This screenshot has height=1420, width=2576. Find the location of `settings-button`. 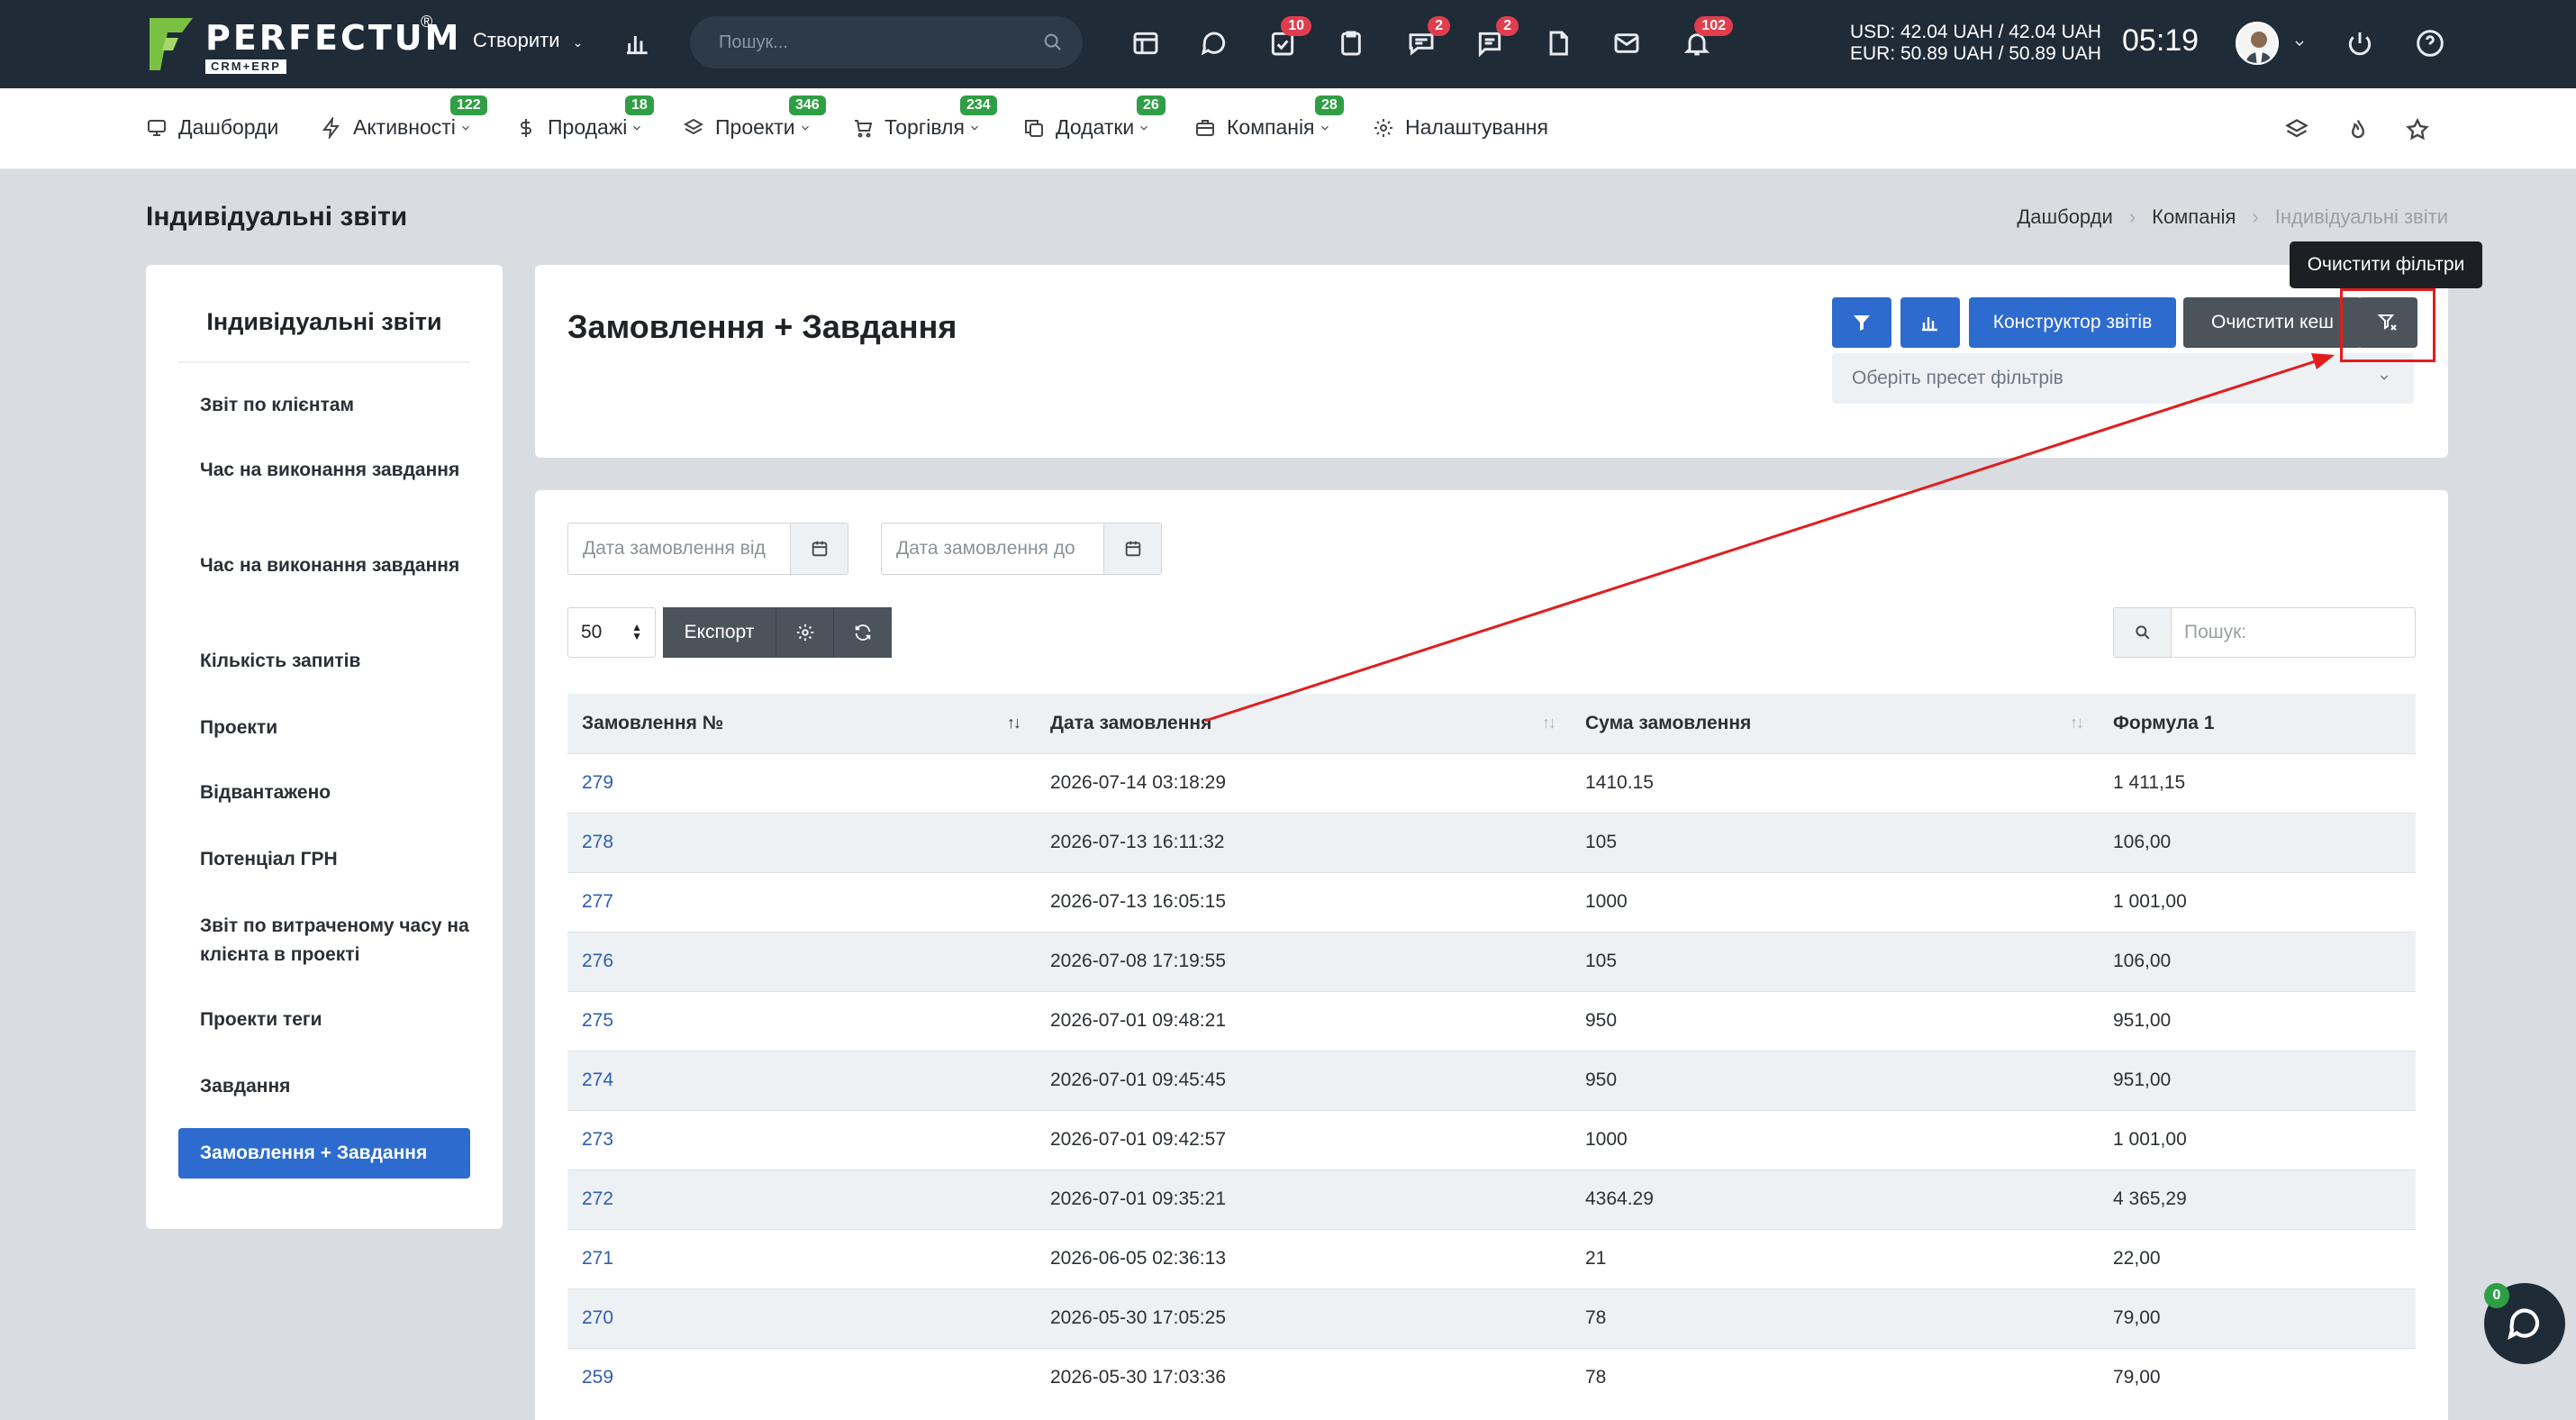

settings-button is located at coordinates (805, 632).